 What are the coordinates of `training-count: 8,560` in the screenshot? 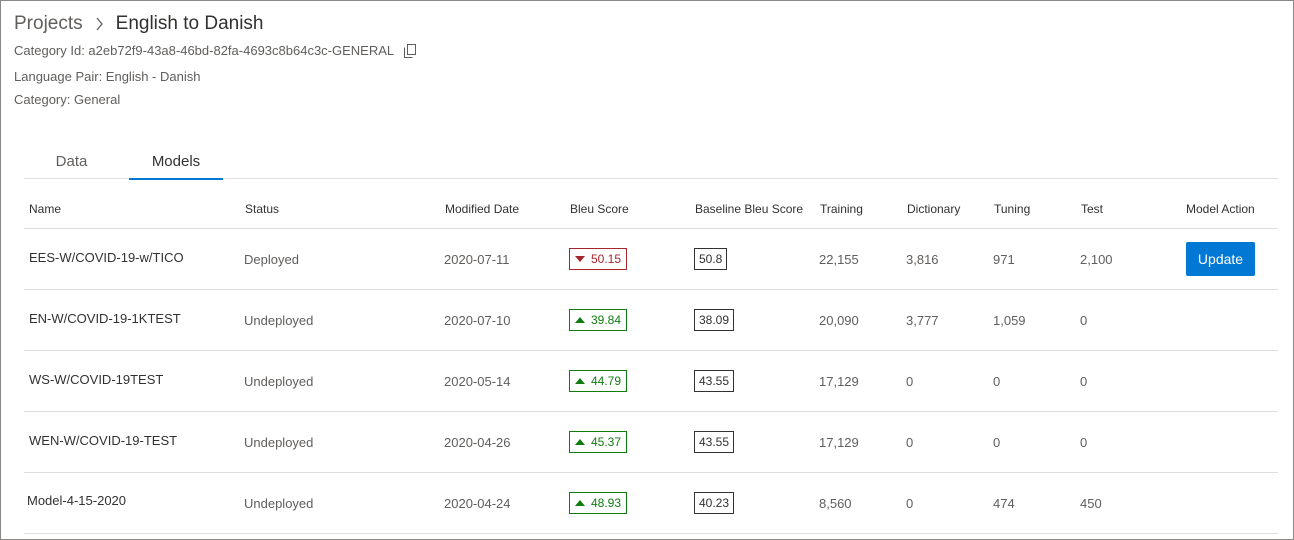 It's located at (835, 503).